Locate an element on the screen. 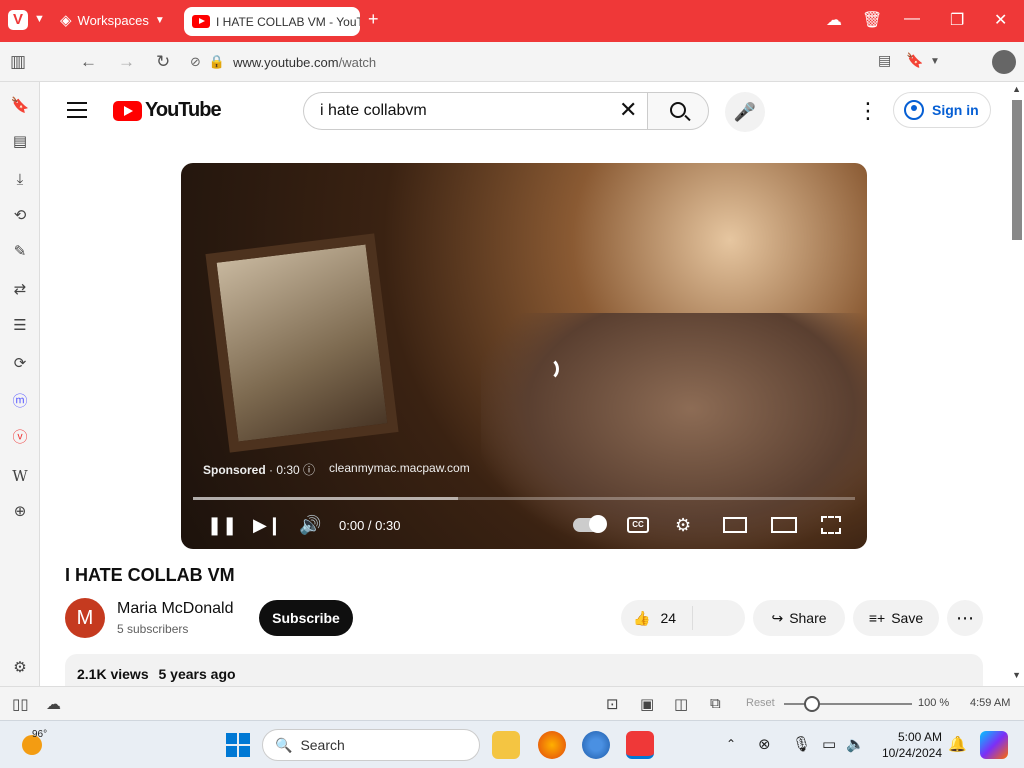 The width and height of the screenshot is (1024, 768). sign-in-button: Sign in is located at coordinates (942, 110).